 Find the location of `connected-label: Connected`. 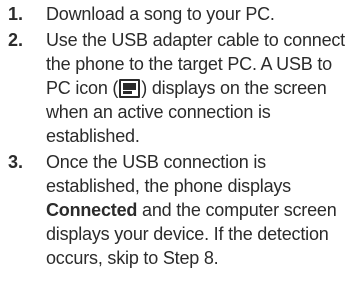

connected-label: Connected is located at coordinates (92, 210).